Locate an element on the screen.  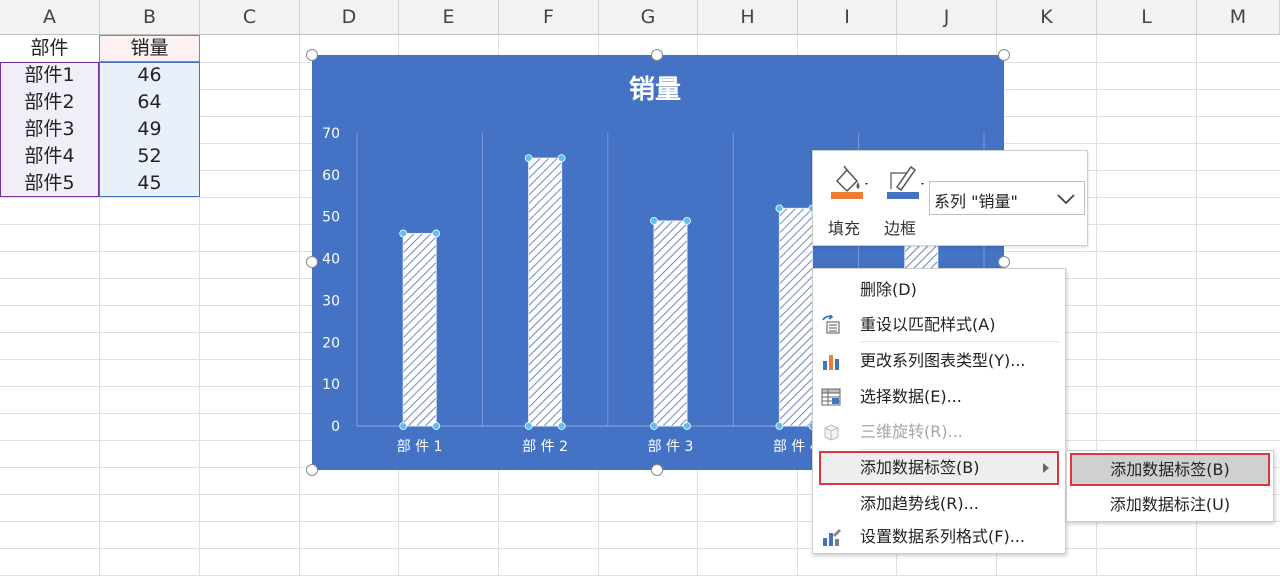
series-select-value: 系列 "销量" is located at coordinates (976, 201).